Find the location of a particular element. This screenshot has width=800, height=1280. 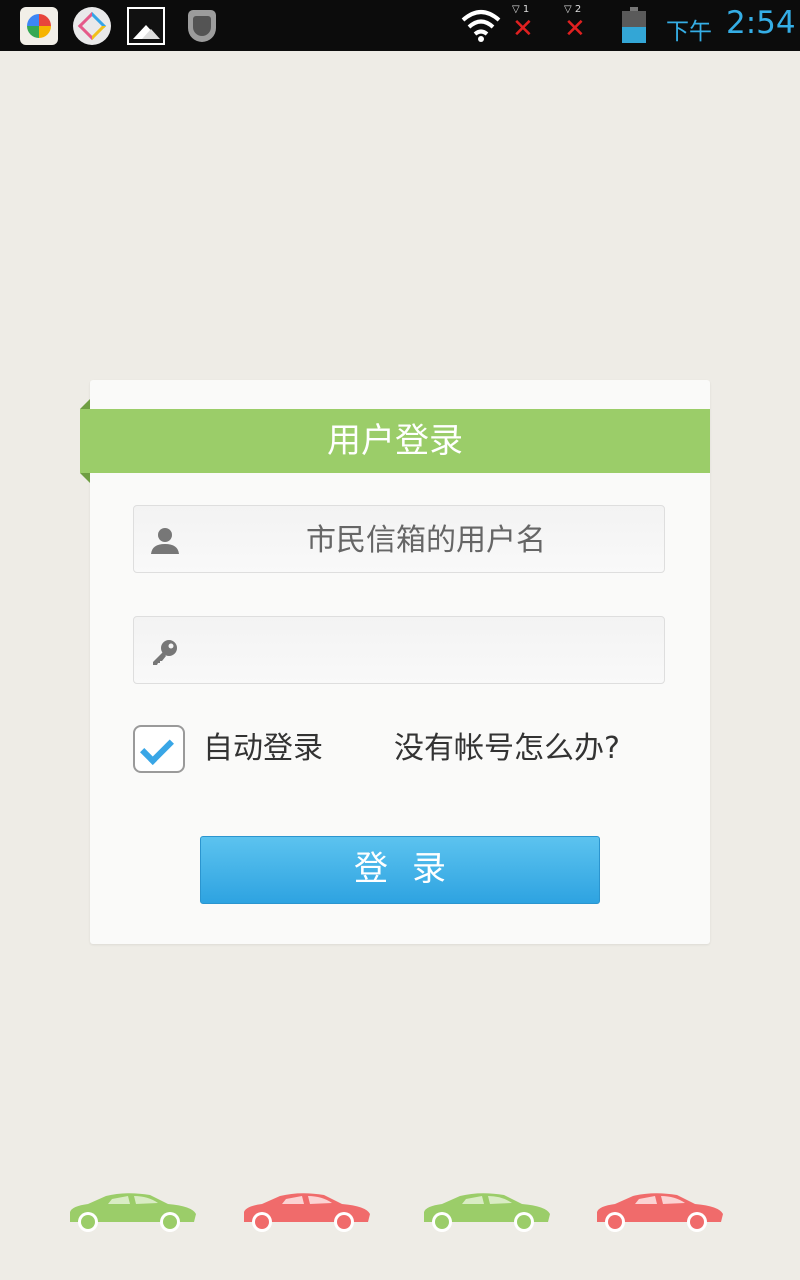

photo-app-icon is located at coordinates (39, 26).